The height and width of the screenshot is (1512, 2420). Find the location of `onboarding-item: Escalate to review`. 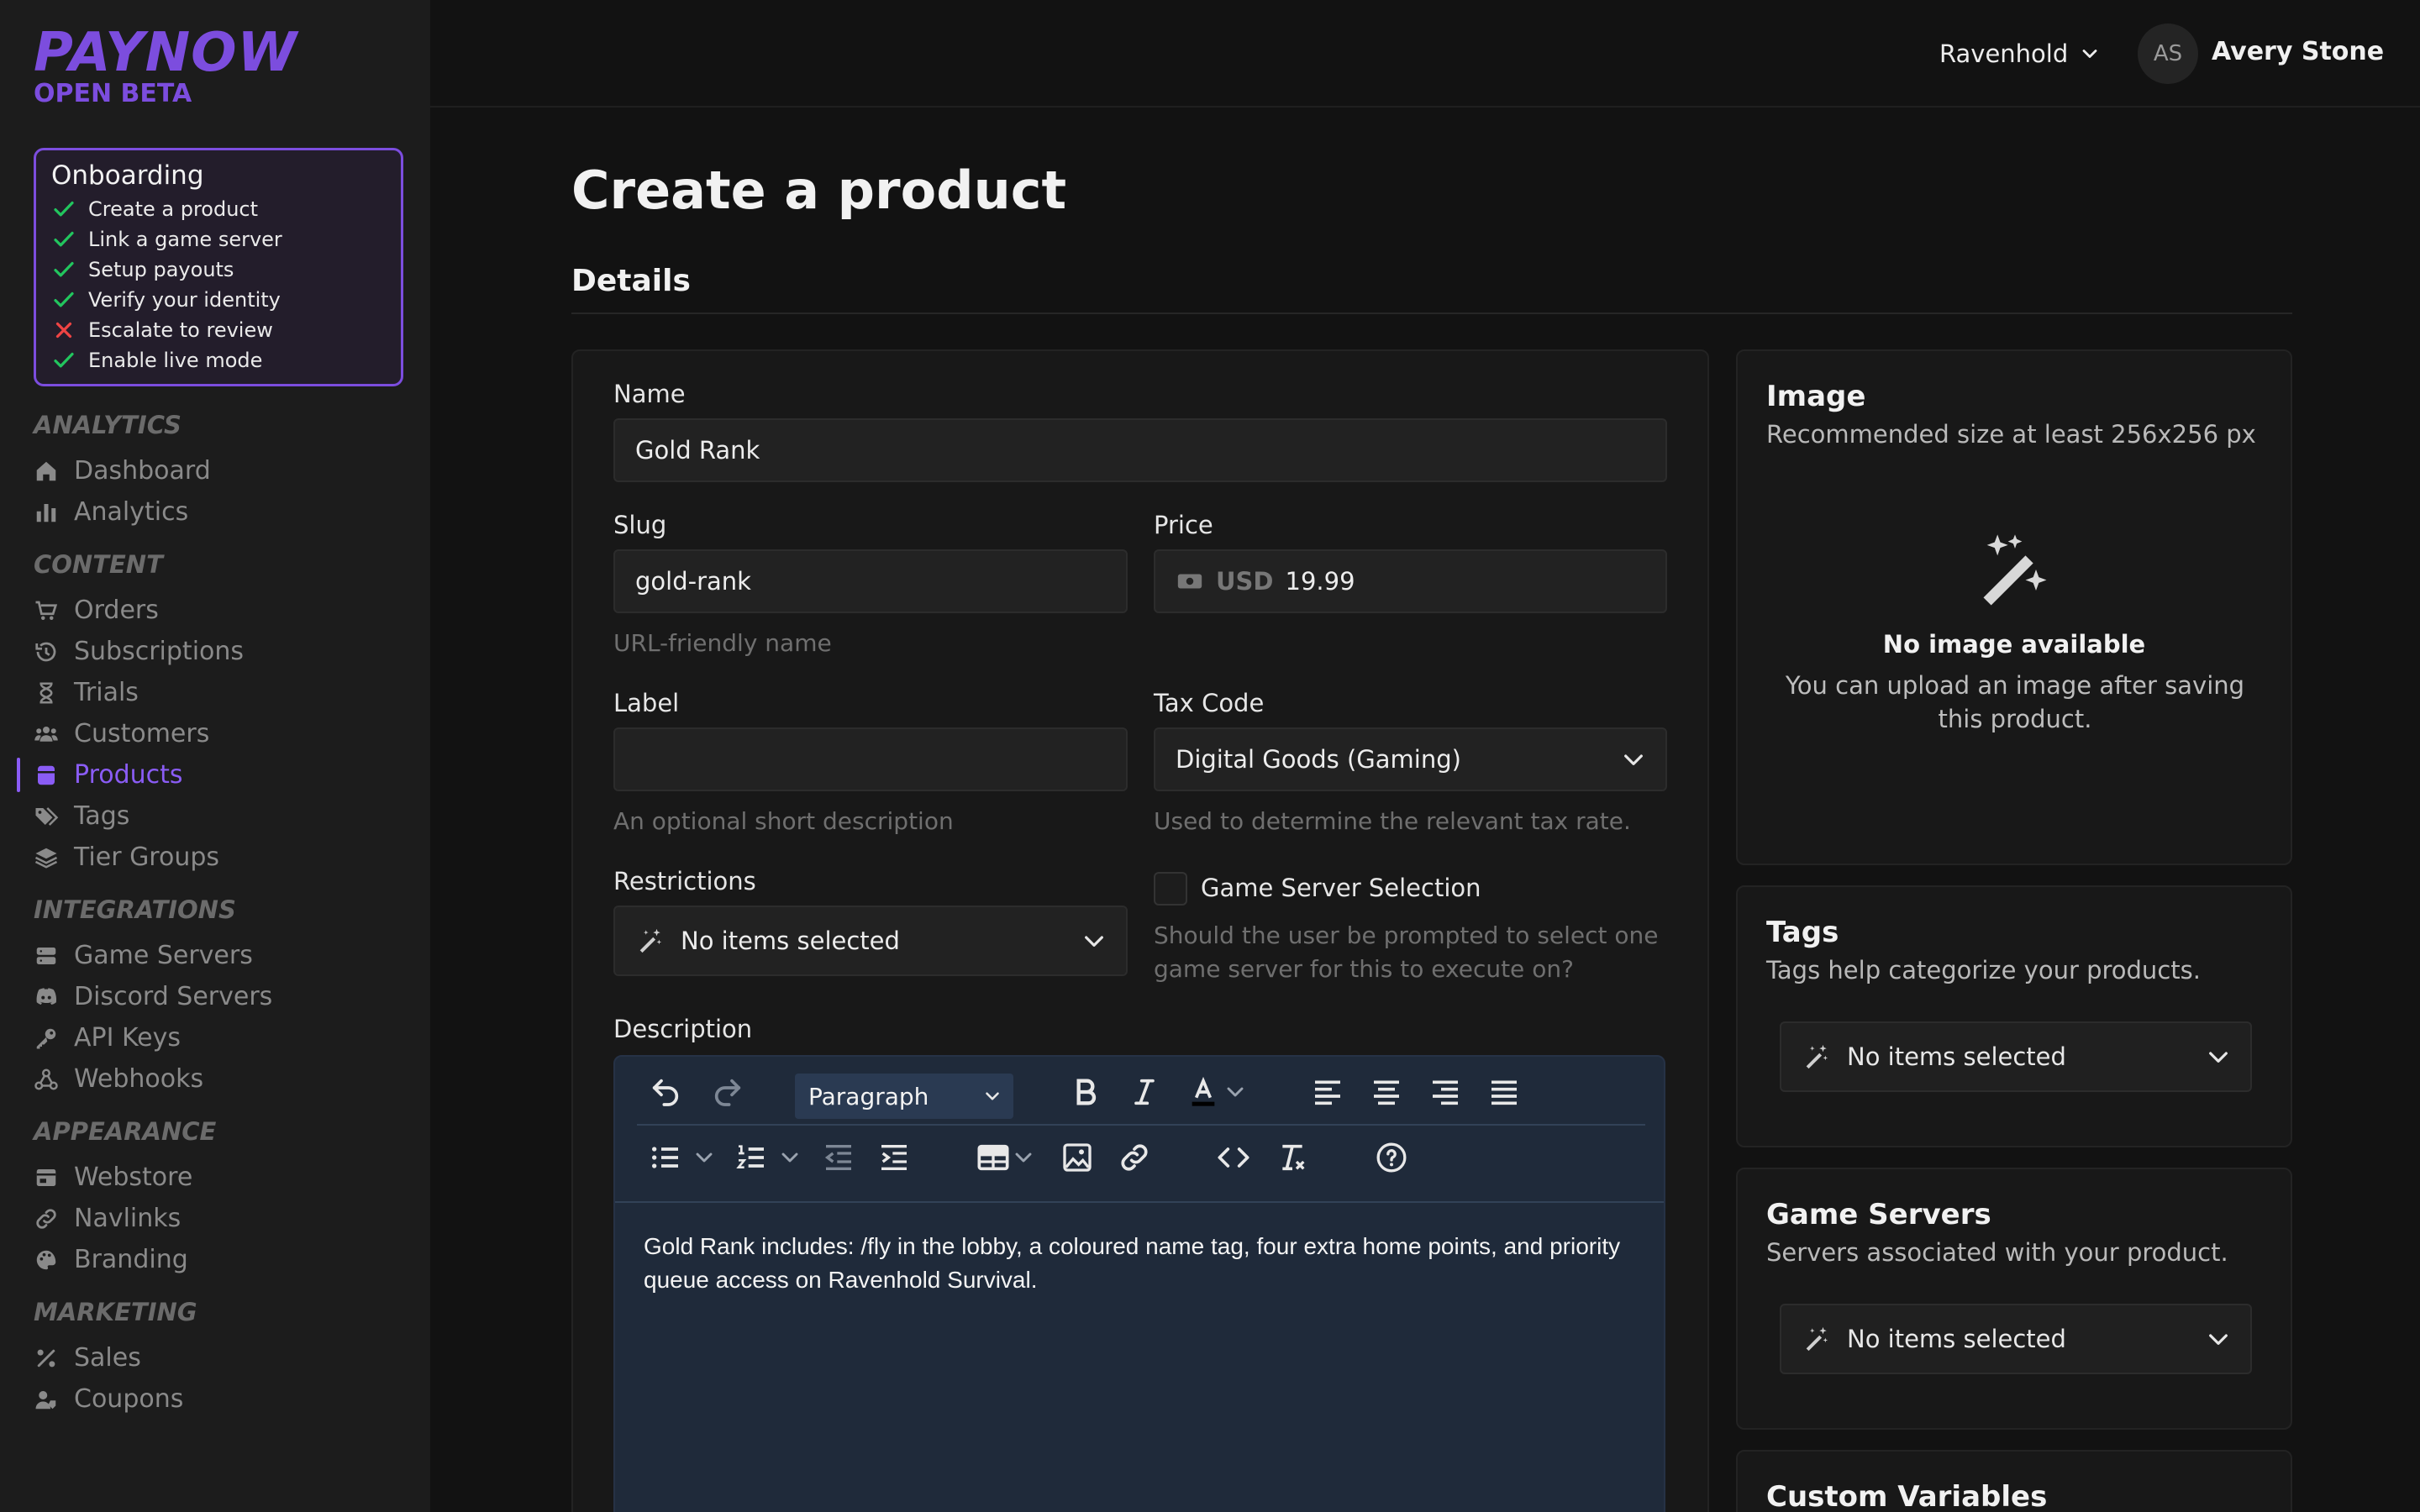

onboarding-item: Escalate to review is located at coordinates (218, 330).